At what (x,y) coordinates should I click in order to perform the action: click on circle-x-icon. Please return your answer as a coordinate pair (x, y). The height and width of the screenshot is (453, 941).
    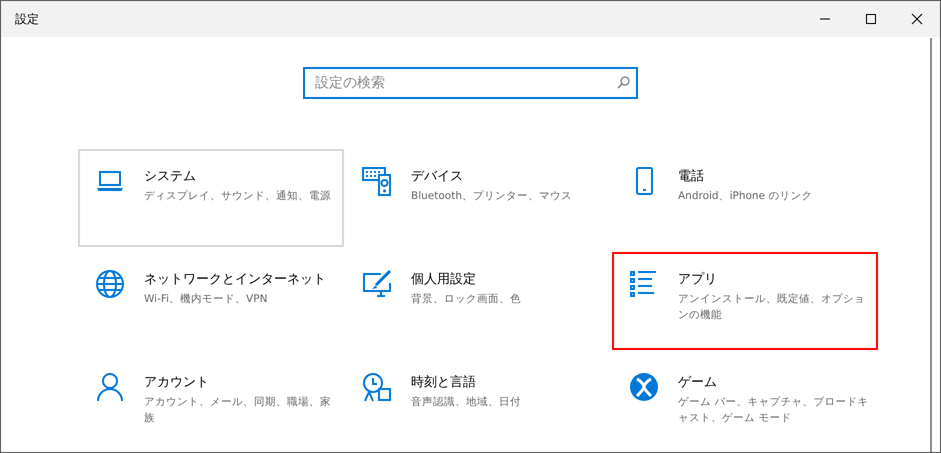
    Looking at the image, I should click on (644, 387).